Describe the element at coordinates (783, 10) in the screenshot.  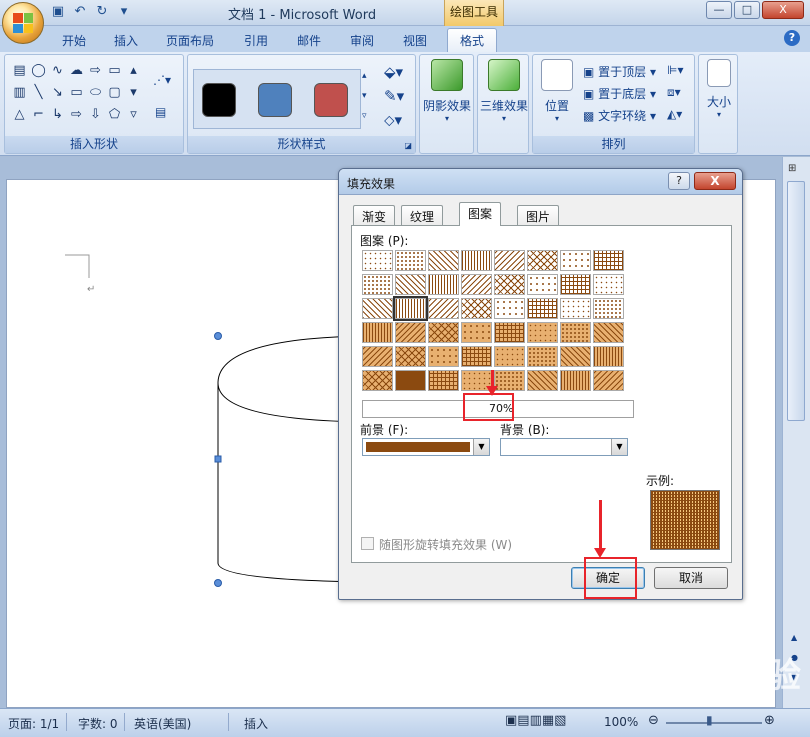
I see `close-window-button: X` at that location.